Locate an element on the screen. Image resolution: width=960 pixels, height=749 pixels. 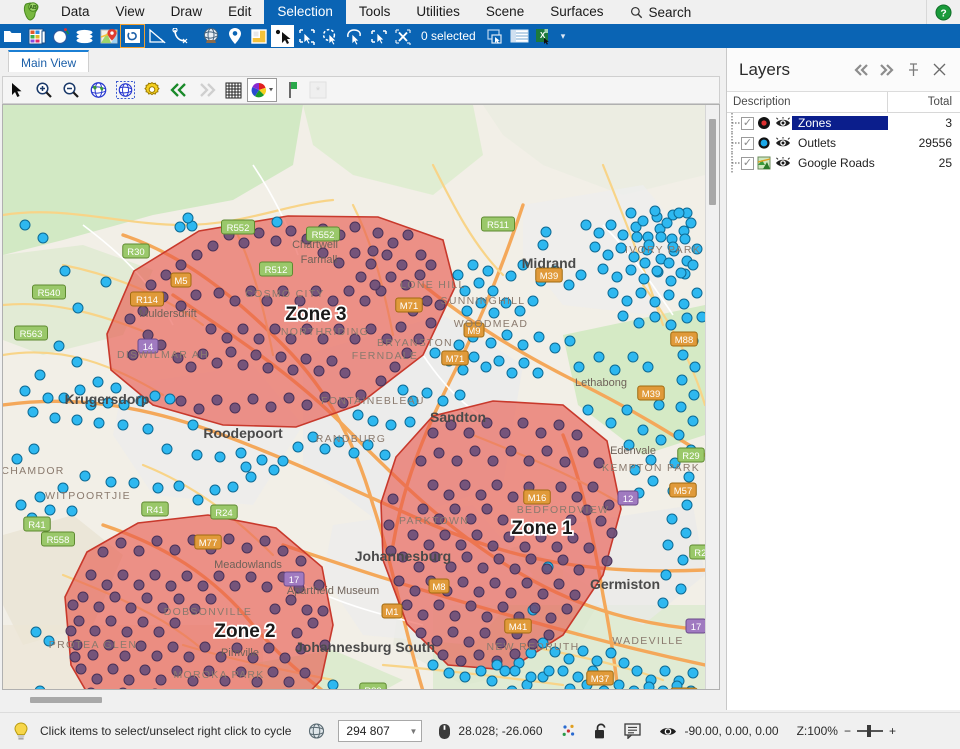
layer-row: ✓ Google Roads 25 is located at coordinates (843, 163).